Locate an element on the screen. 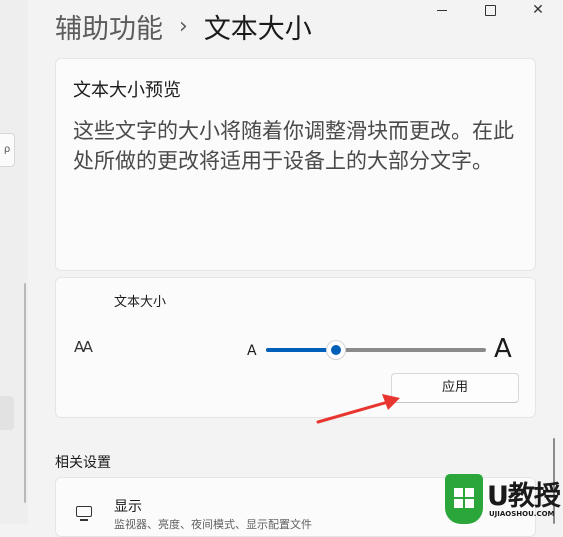 This screenshot has width=563, height=537. shield-logo-icon is located at coordinates (464, 499).